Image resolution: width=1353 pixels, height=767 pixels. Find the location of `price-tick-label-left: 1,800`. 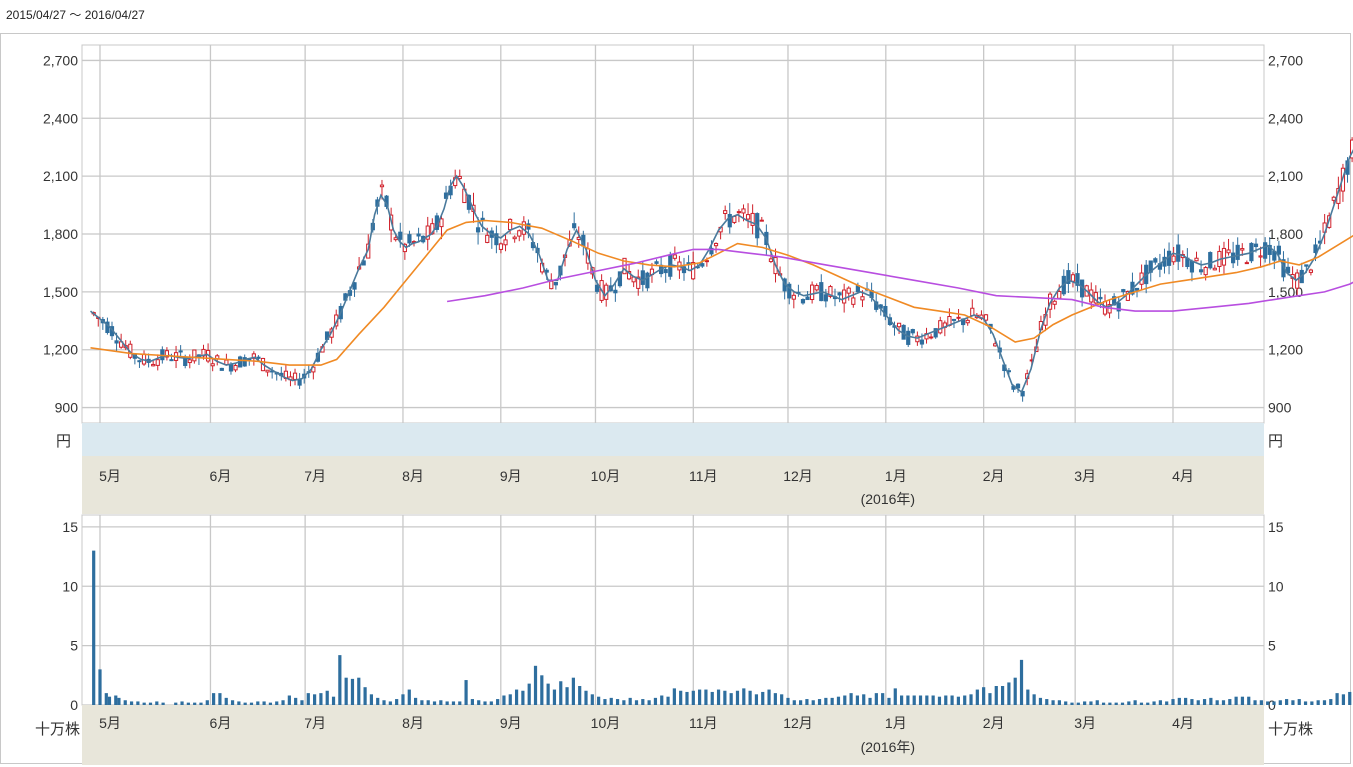

price-tick-label-left: 1,800 is located at coordinates (60, 234).